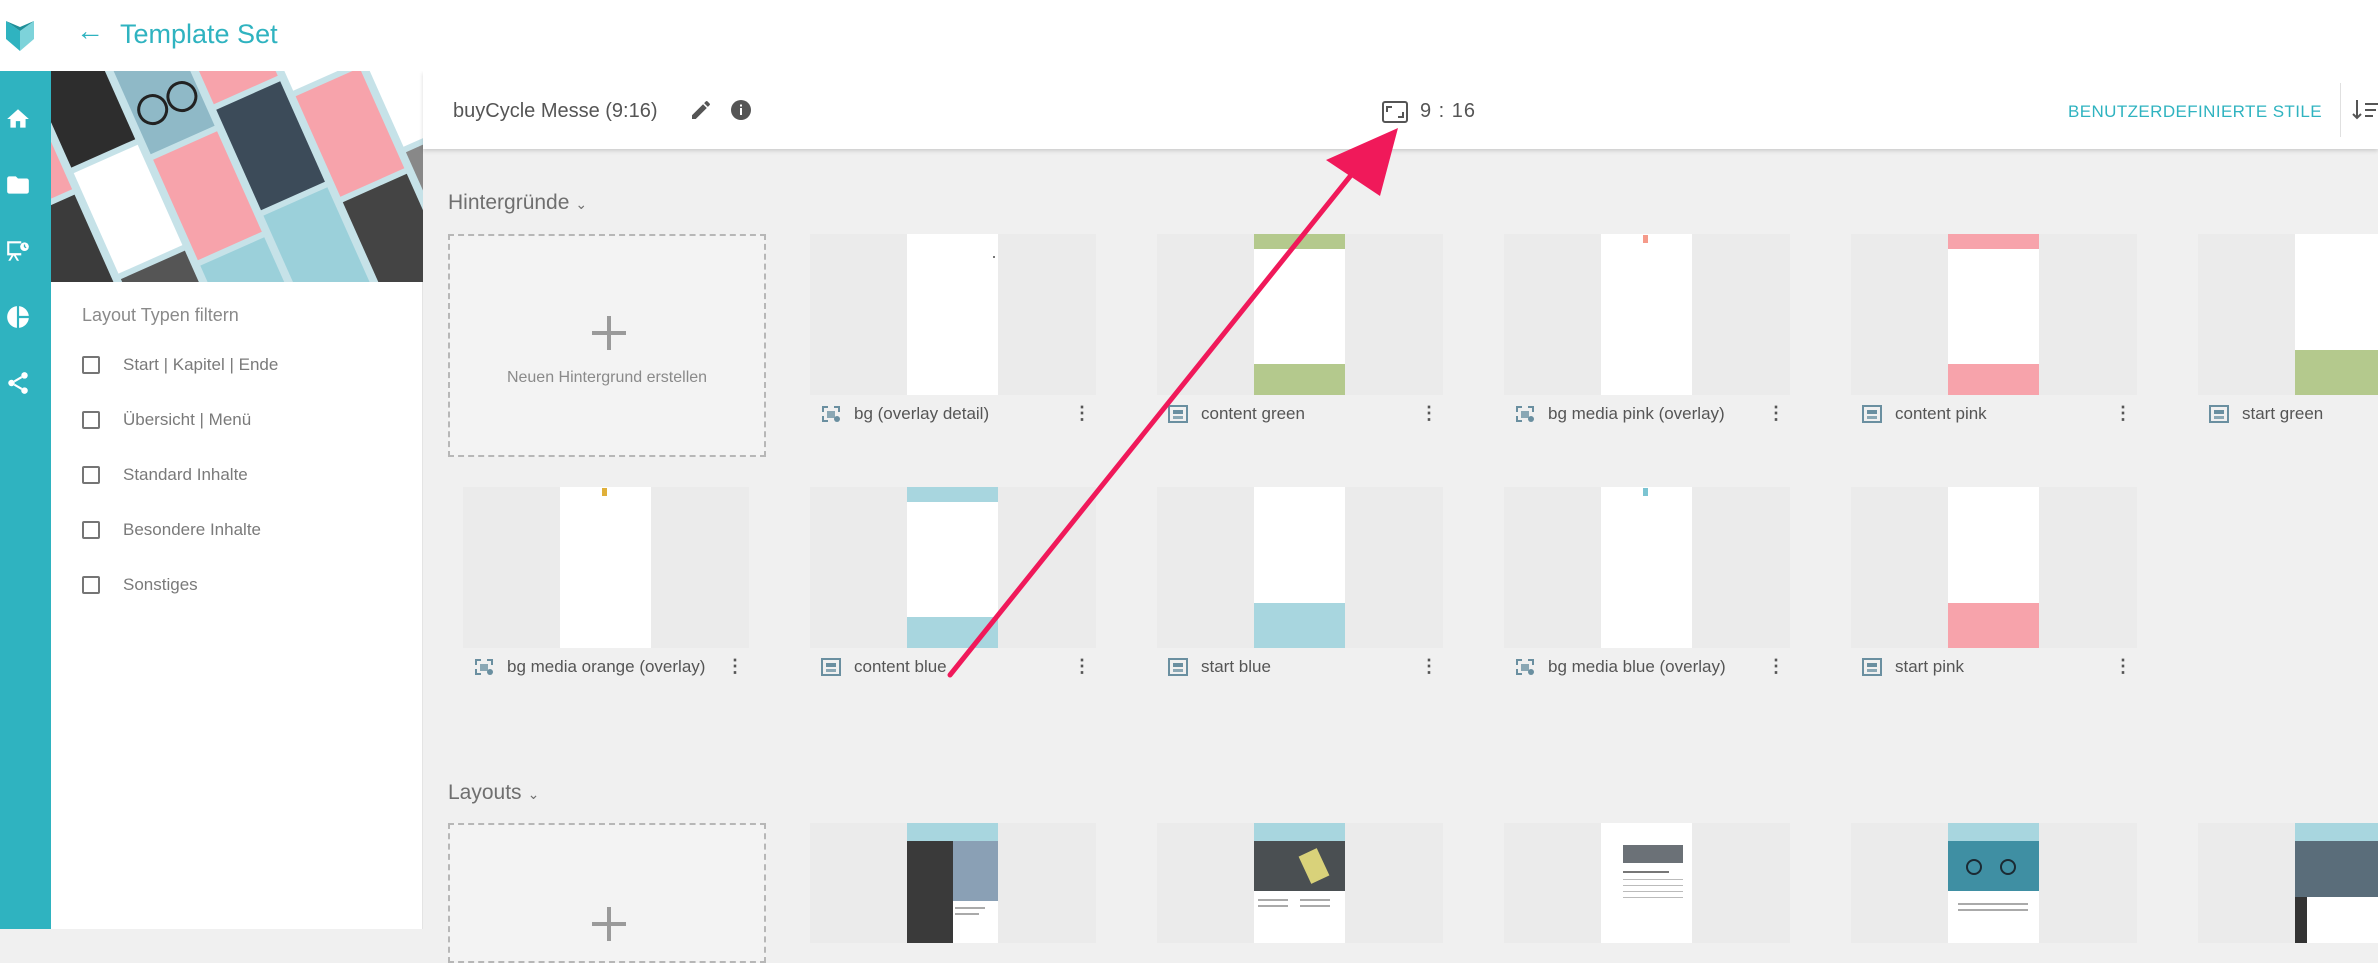 This screenshot has height=963, width=2378. What do you see at coordinates (555, 111) in the screenshot?
I see `template-set-name: buyCycle Messe (9:16)` at bounding box center [555, 111].